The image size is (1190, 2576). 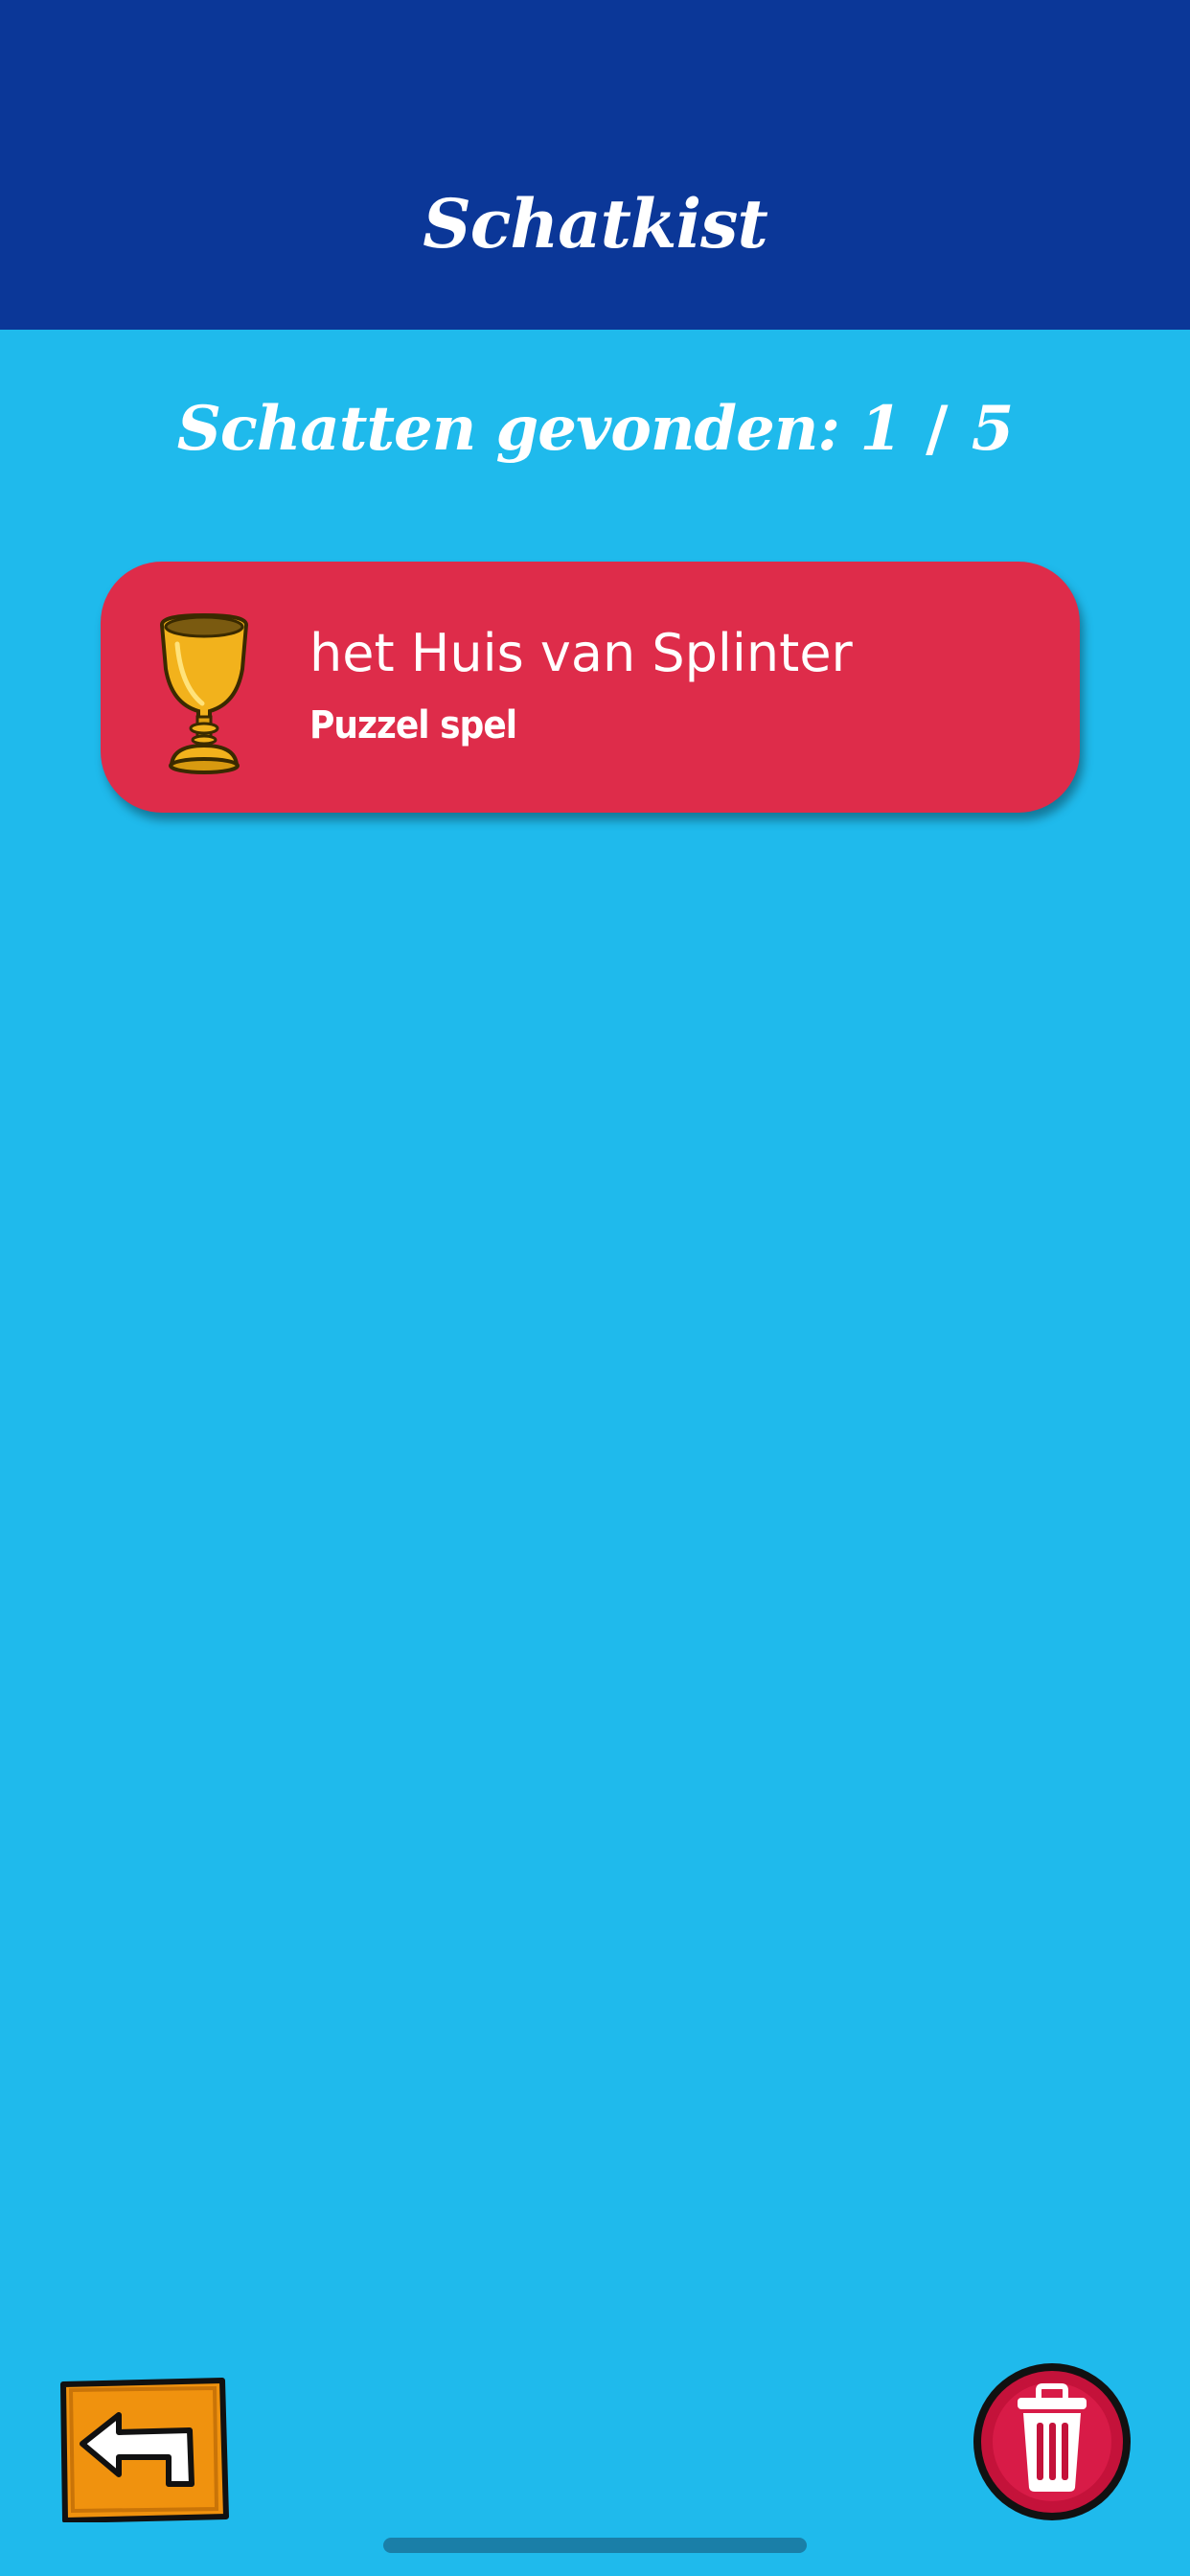 What do you see at coordinates (595, 2545) in the screenshot?
I see `home-indicator` at bounding box center [595, 2545].